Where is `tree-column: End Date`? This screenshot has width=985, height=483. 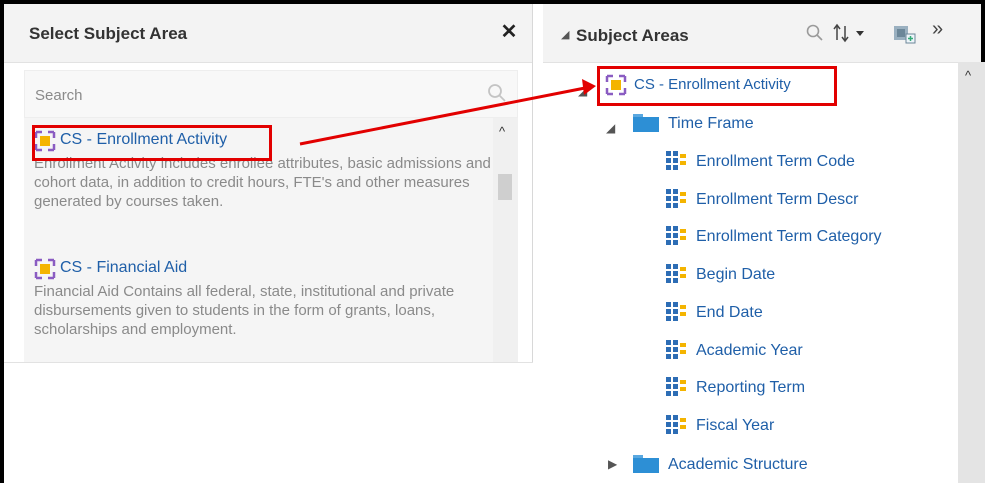 tree-column: End Date is located at coordinates (802, 313).